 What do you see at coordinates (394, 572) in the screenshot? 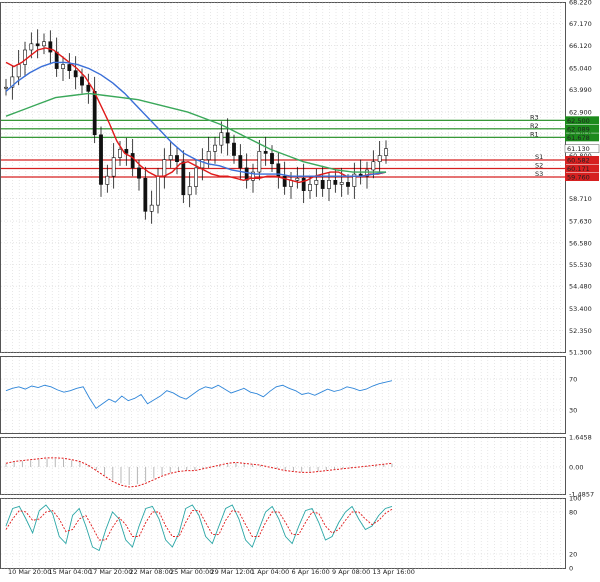
I see `x-tick-label: 13 Apr 16:00` at bounding box center [394, 572].